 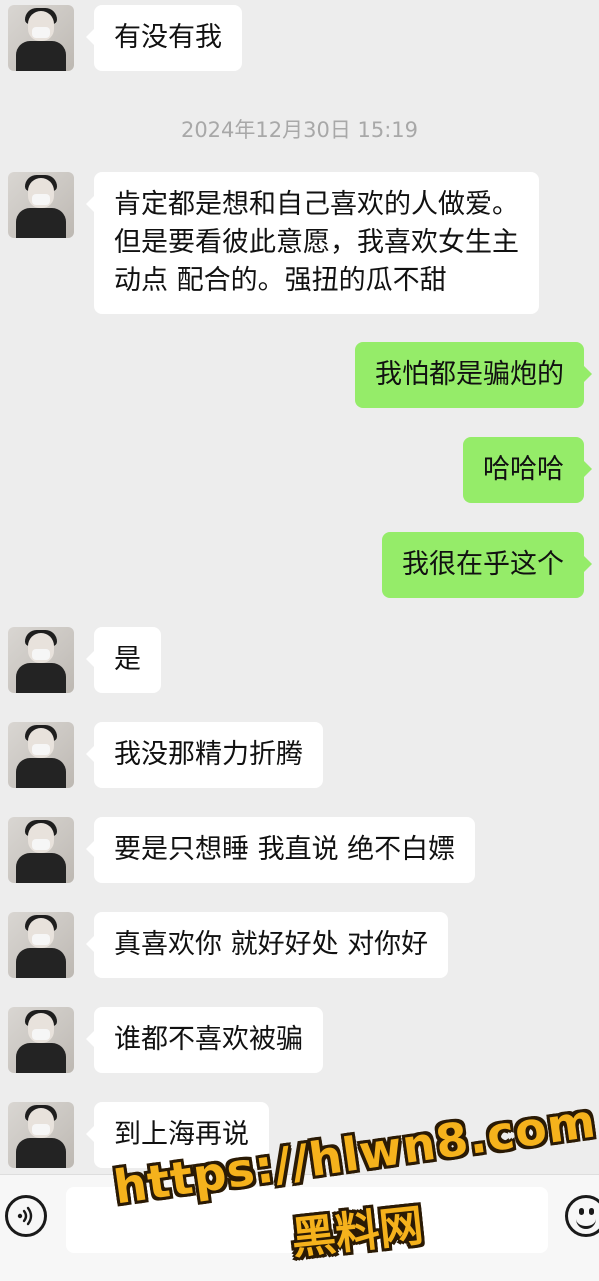 I want to click on message-bubble-incoming: 我没那精力折腾, so click(x=204, y=755).